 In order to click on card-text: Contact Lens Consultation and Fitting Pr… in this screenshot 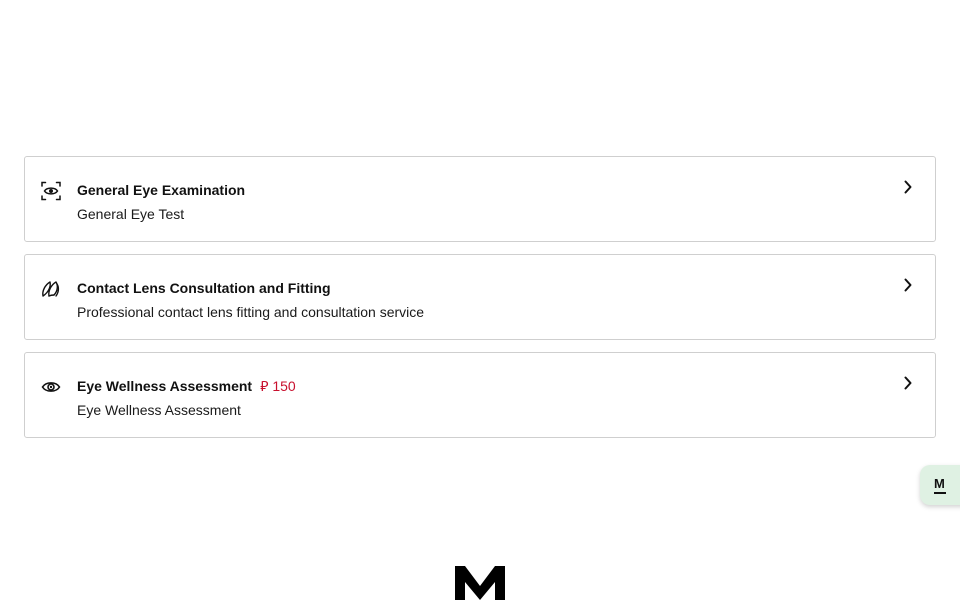, I will do `click(476, 300)`.